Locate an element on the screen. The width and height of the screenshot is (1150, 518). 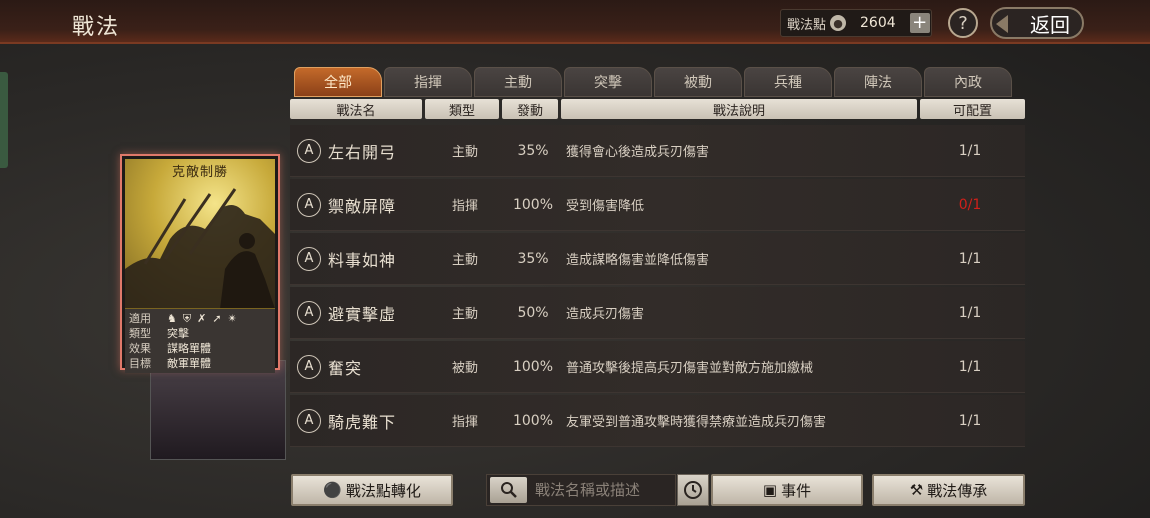
points-label: 戰法點 is located at coordinates (807, 25).